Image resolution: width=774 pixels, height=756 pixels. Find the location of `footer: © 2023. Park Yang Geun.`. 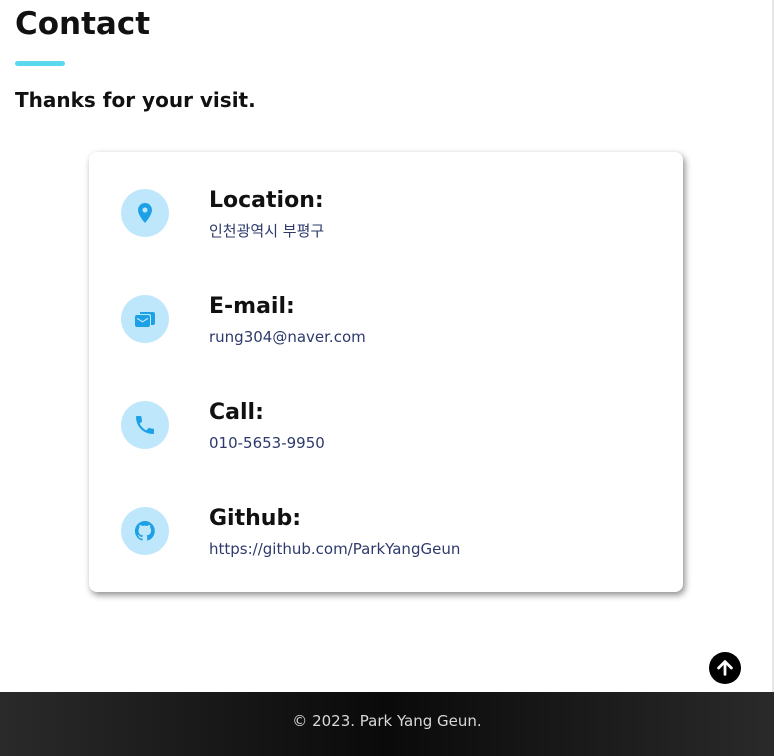

footer: © 2023. Park Yang Geun. is located at coordinates (387, 724).